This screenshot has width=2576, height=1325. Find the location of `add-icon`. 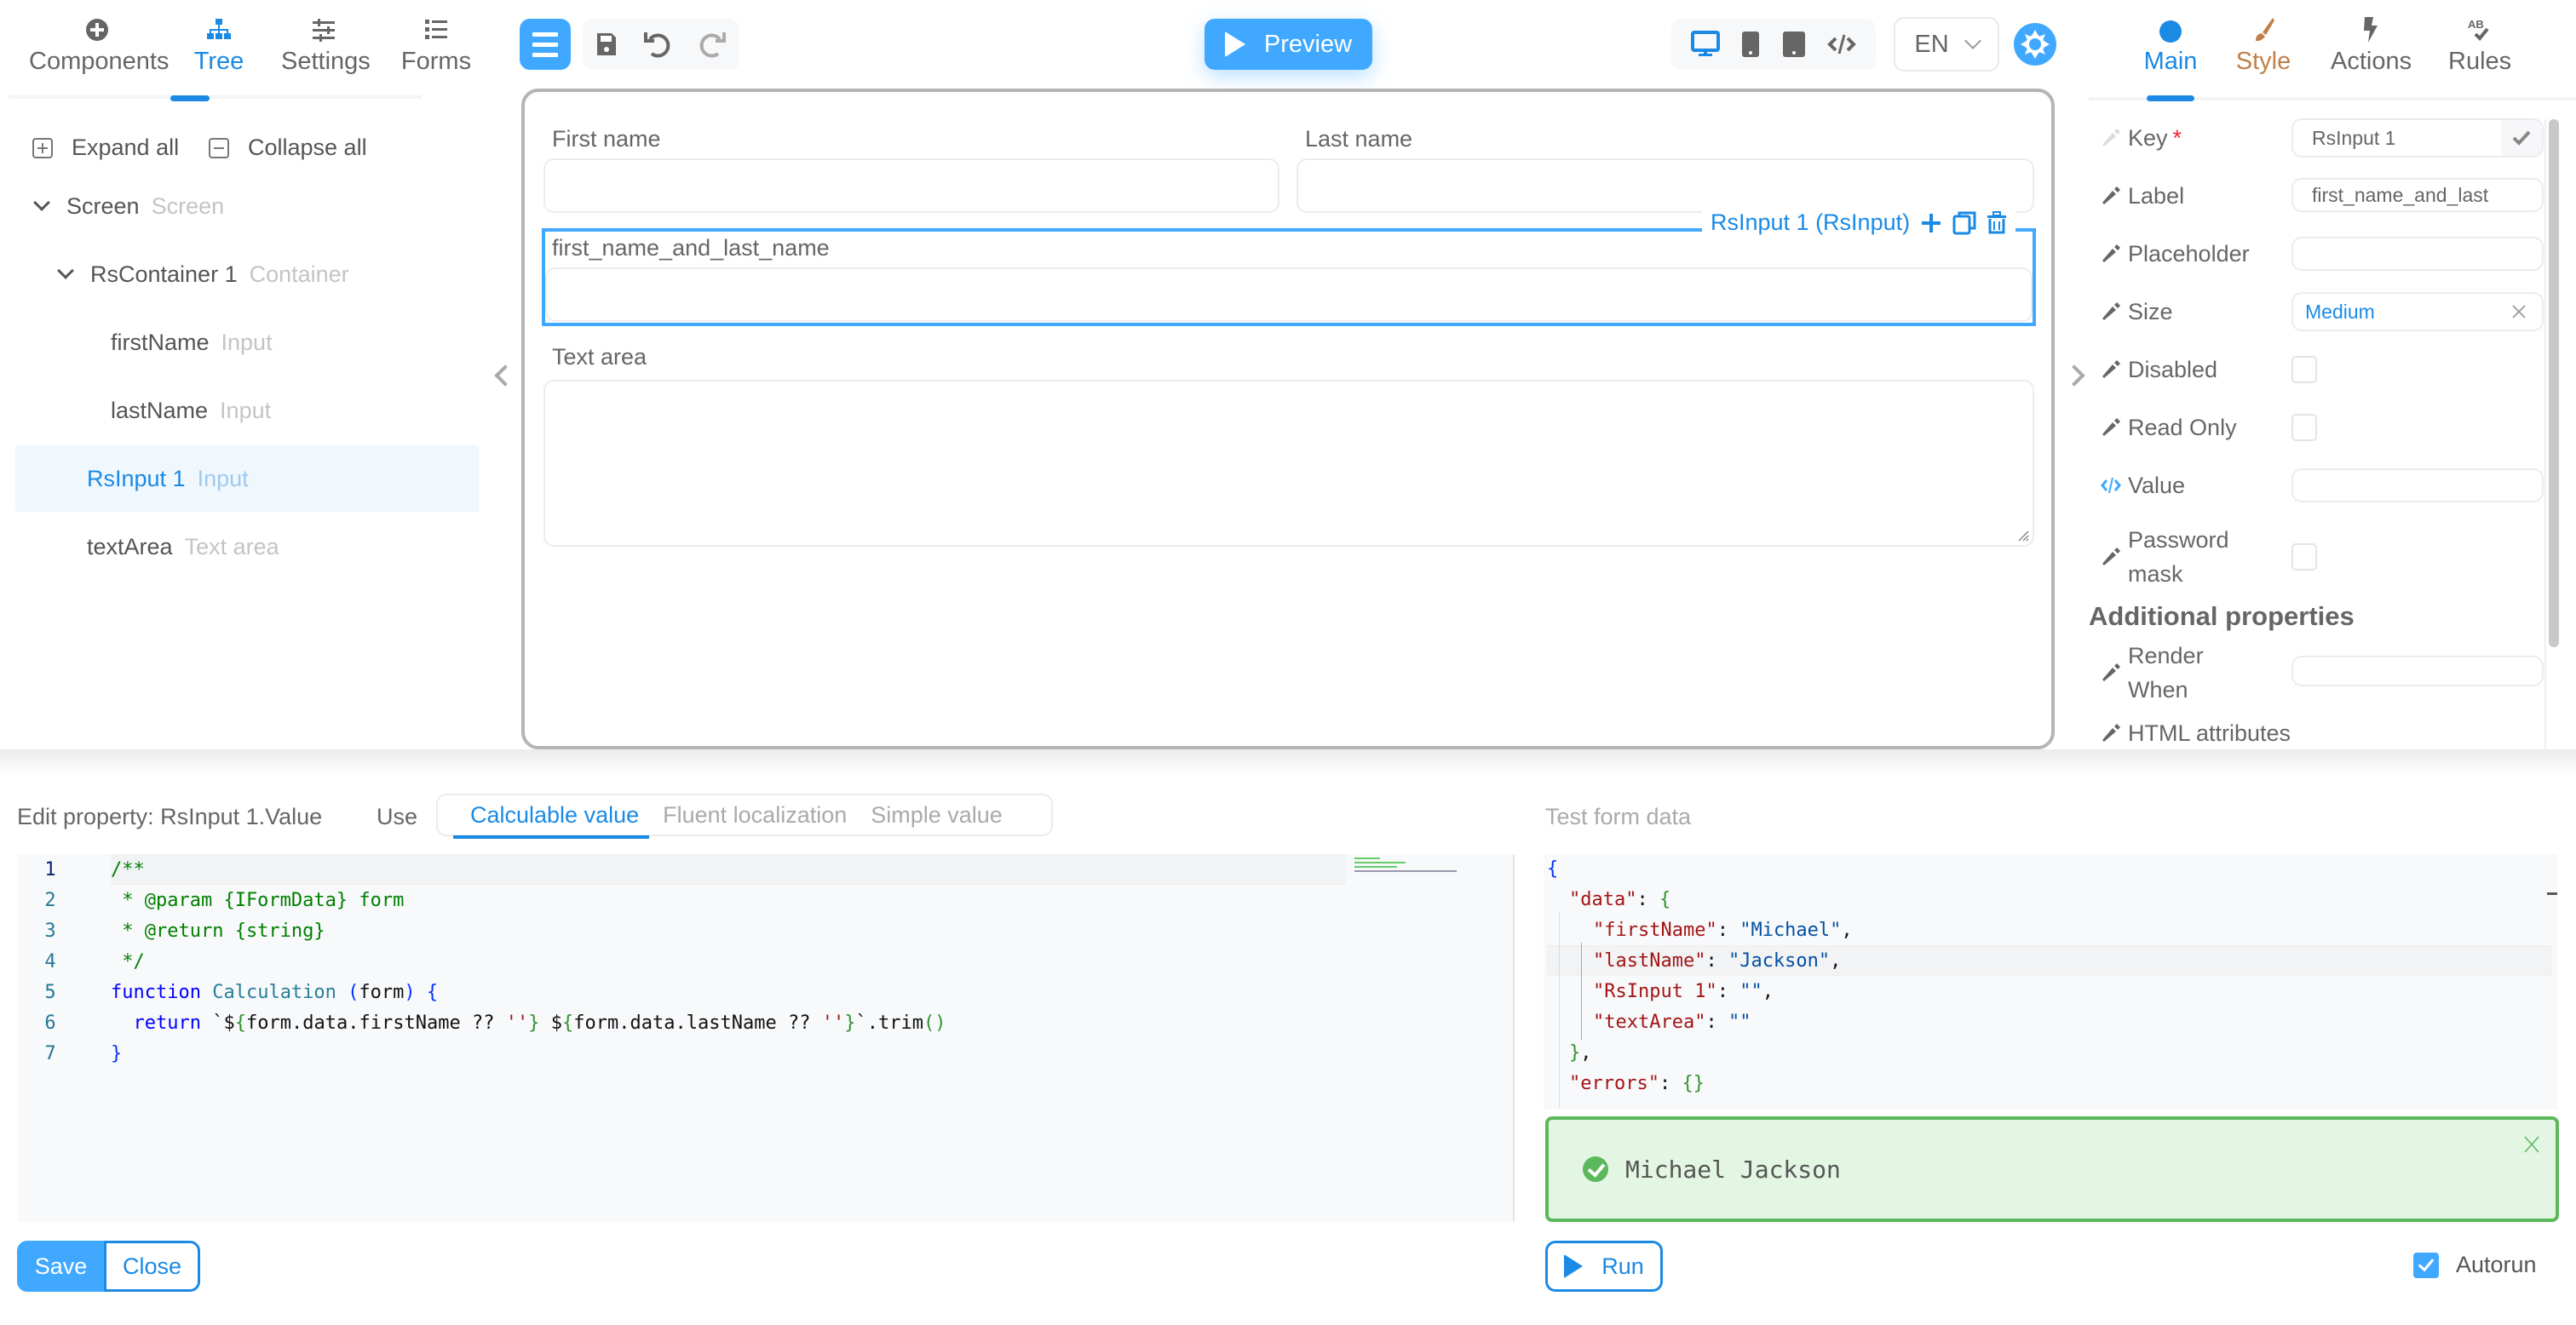

add-icon is located at coordinates (1931, 223).